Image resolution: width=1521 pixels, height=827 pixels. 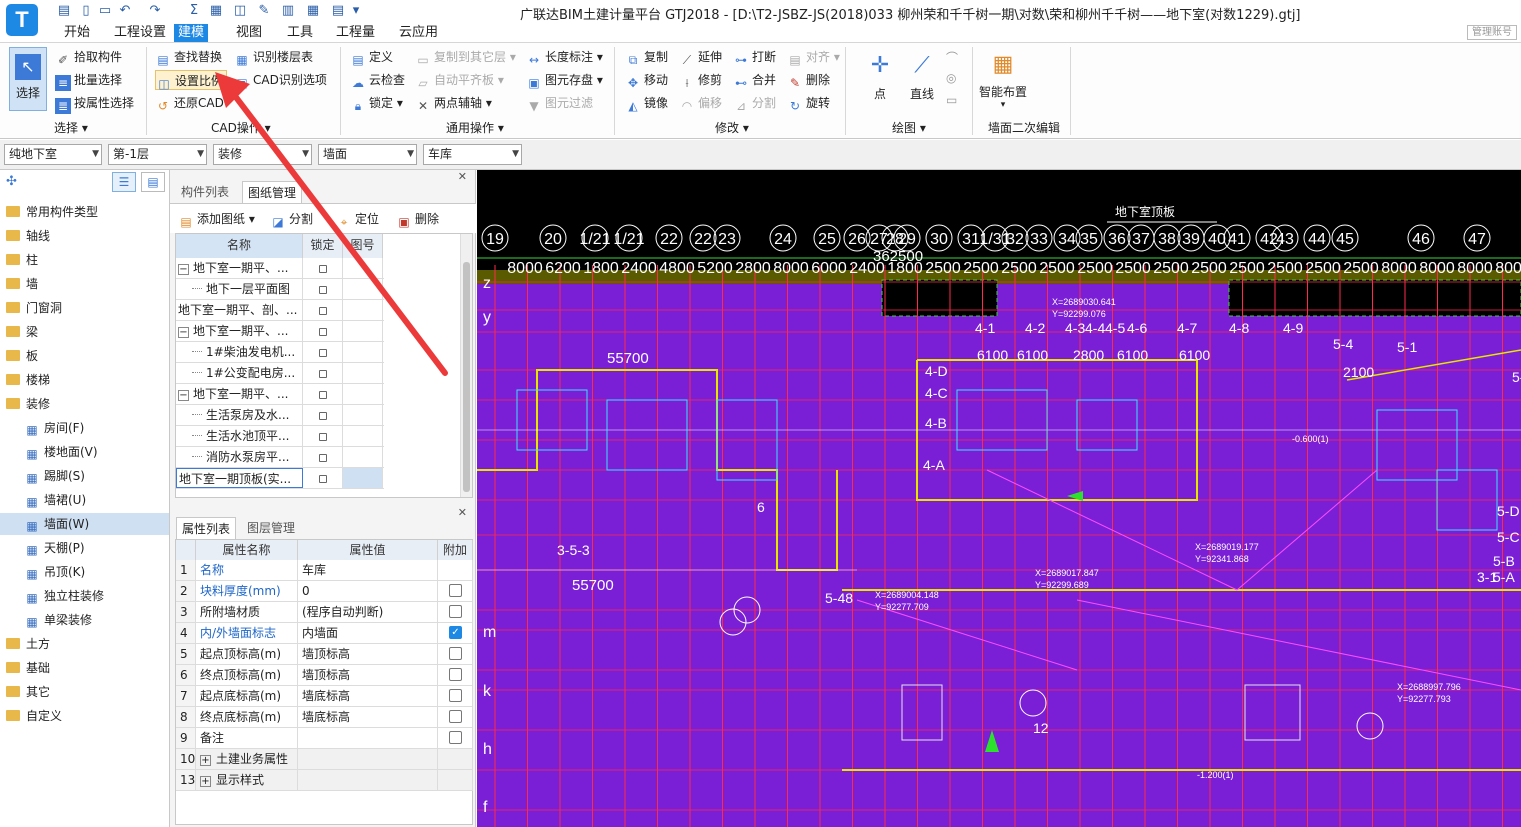 What do you see at coordinates (153, 182) in the screenshot?
I see `tree-view-icon: ▤` at bounding box center [153, 182].